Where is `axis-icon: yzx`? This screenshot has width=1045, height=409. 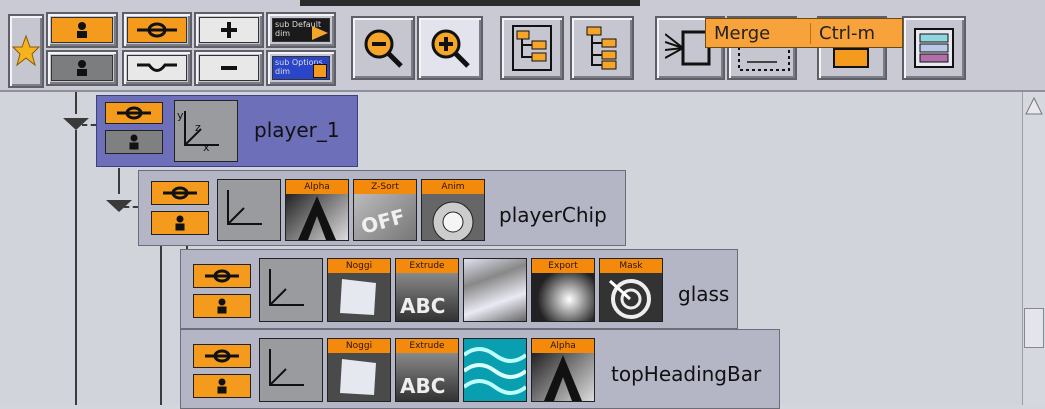
axis-icon: yzx is located at coordinates (198, 131).